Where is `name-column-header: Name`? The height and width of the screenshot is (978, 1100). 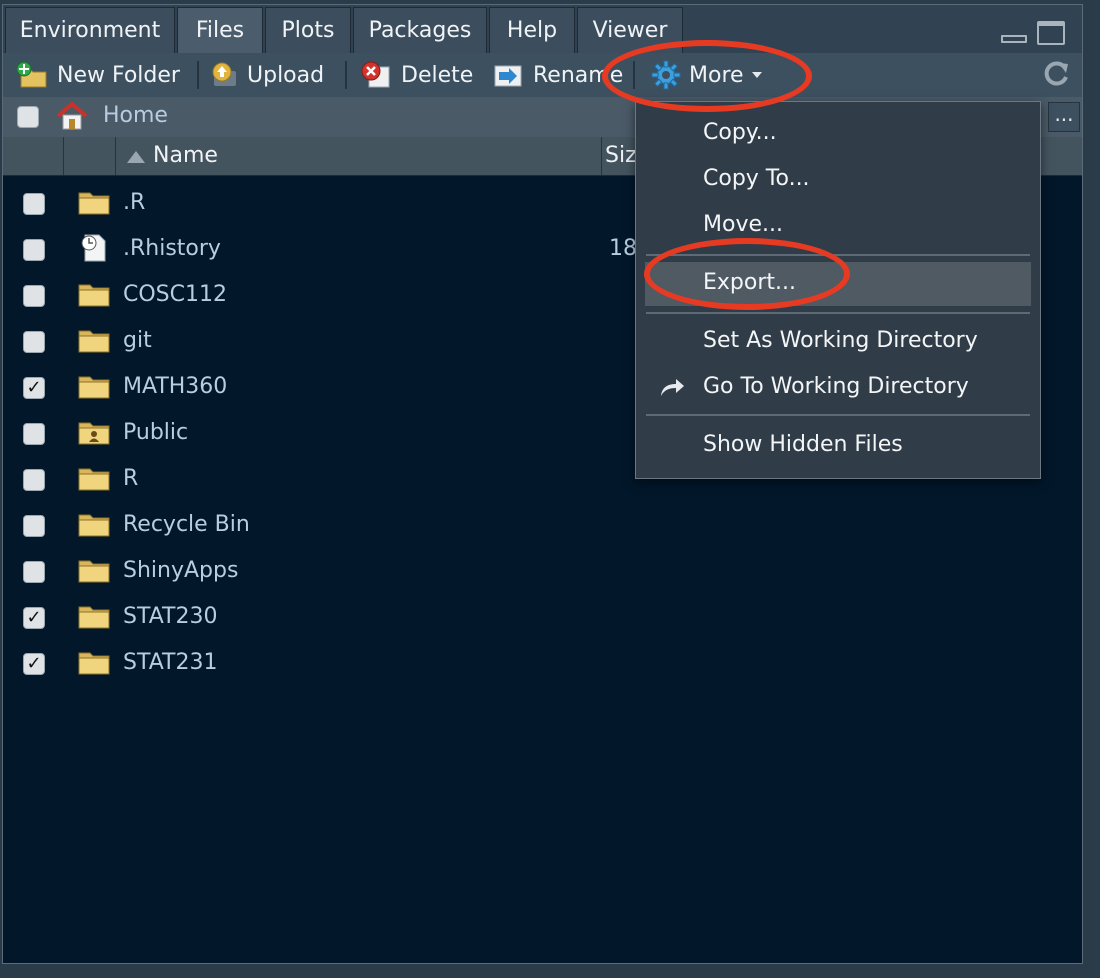
name-column-header: Name is located at coordinates (185, 155).